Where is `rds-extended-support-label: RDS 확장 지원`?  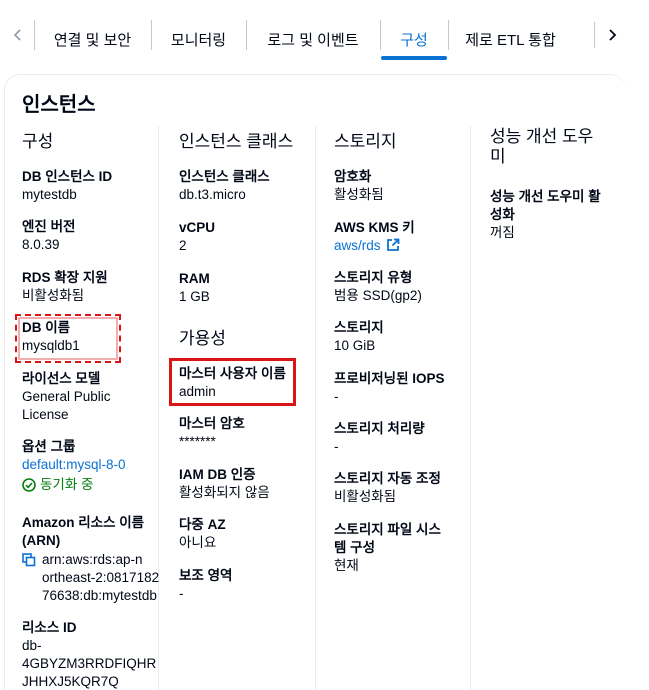 rds-extended-support-label: RDS 확장 지원 is located at coordinates (65, 277).